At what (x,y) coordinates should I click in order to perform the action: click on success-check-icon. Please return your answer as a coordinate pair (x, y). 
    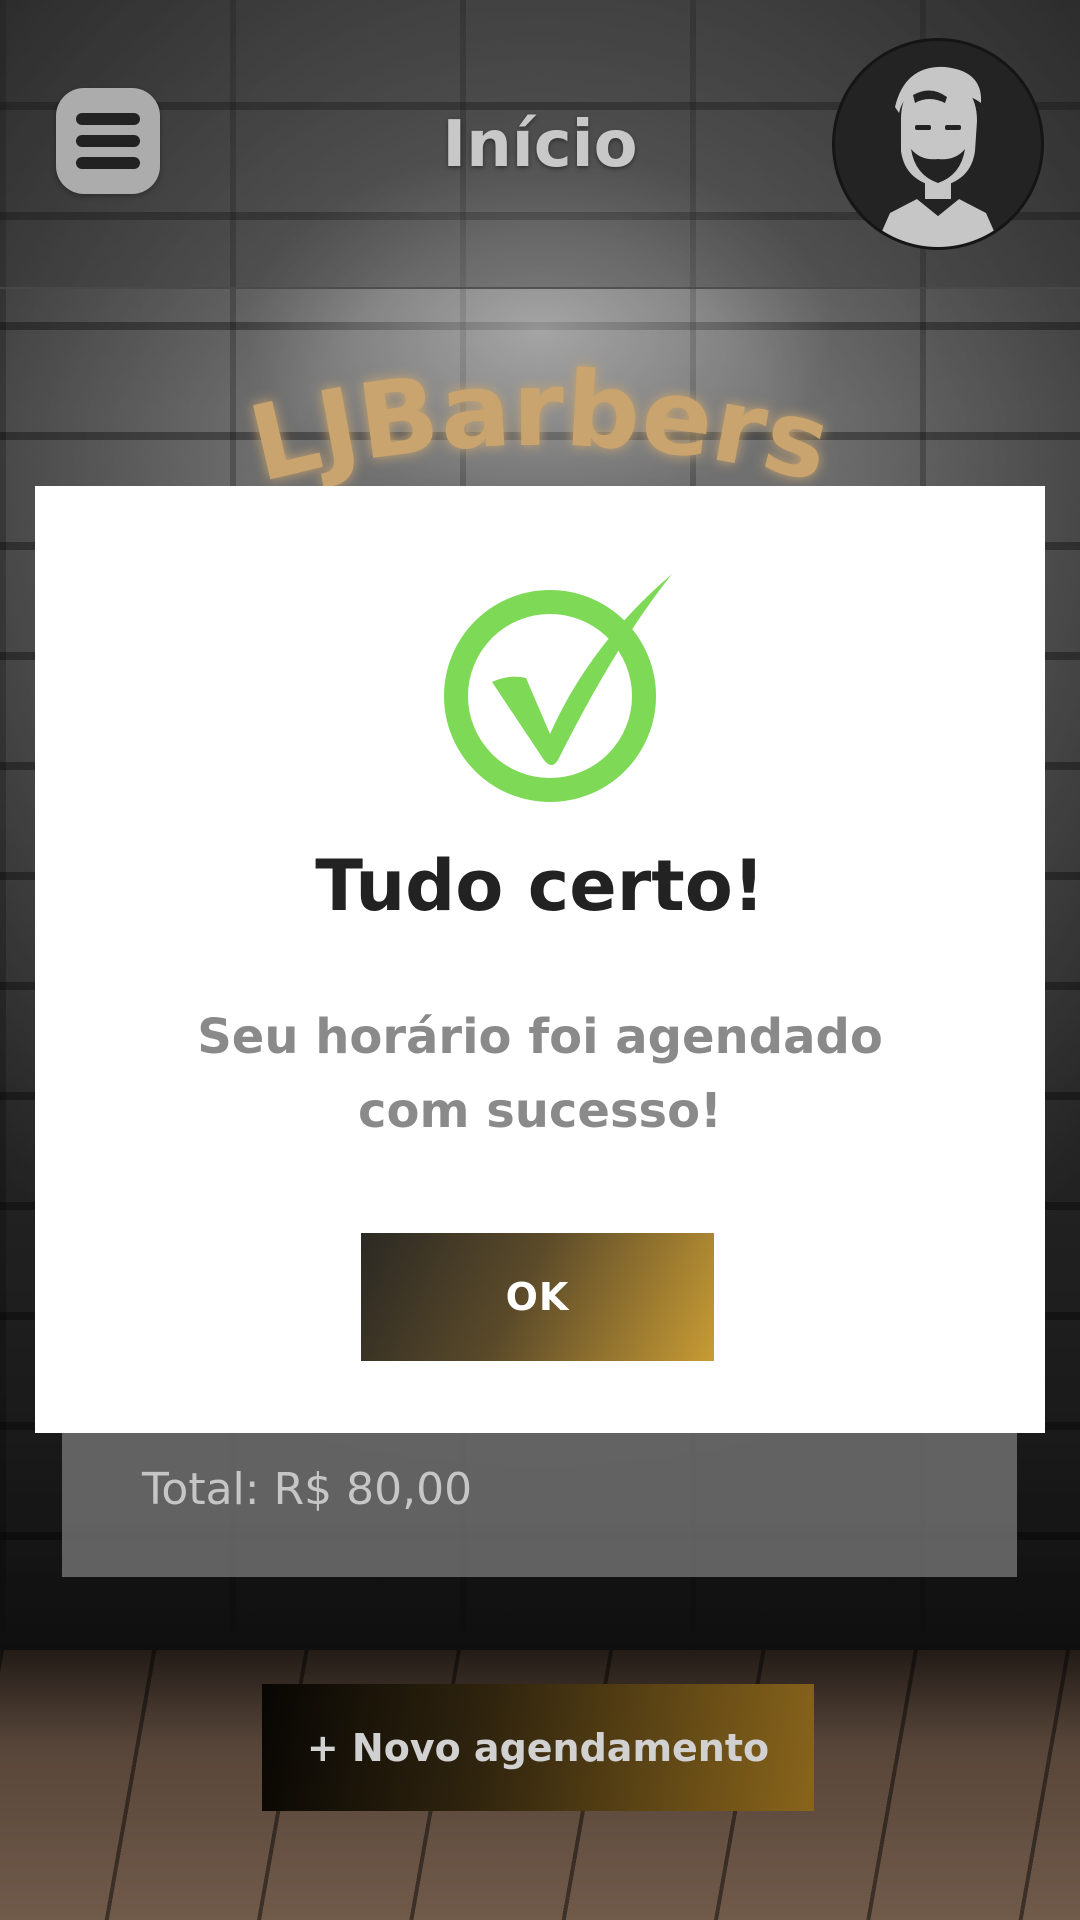
    Looking at the image, I should click on (558, 688).